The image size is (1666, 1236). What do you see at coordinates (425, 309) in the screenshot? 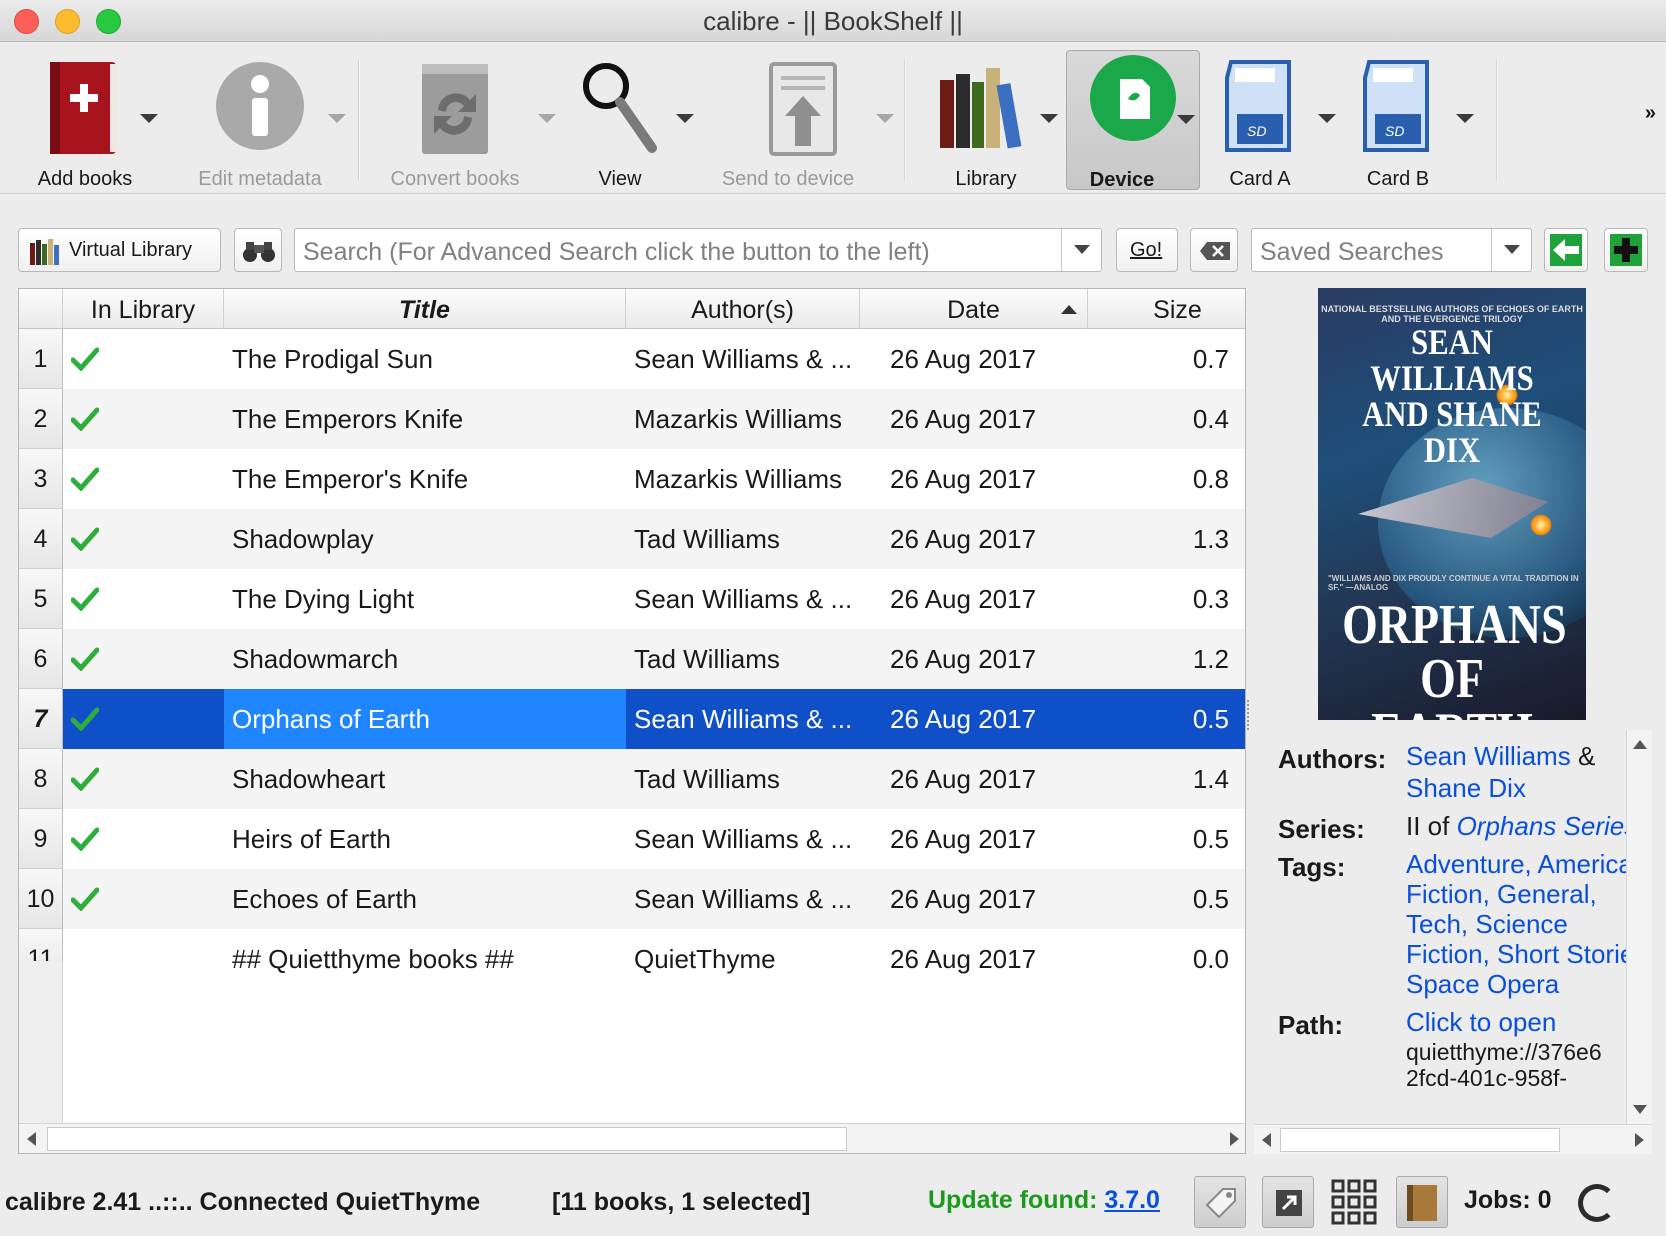
I see `column-header-title: Title` at bounding box center [425, 309].